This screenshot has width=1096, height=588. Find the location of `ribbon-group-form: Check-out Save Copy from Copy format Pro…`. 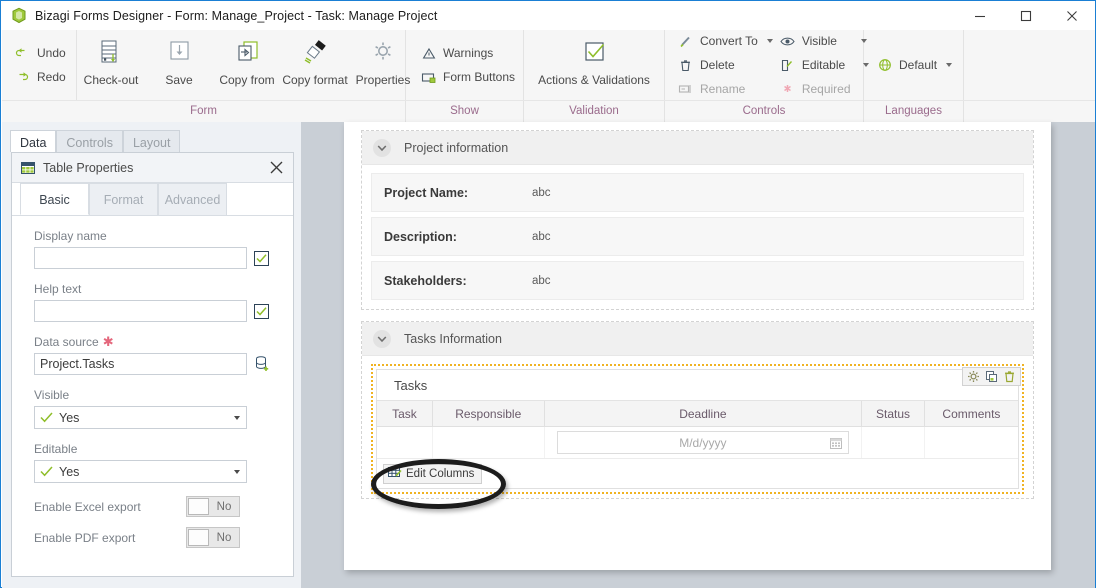

ribbon-group-form: Check-out Save Copy from Copy format Pro… is located at coordinates (243, 65).